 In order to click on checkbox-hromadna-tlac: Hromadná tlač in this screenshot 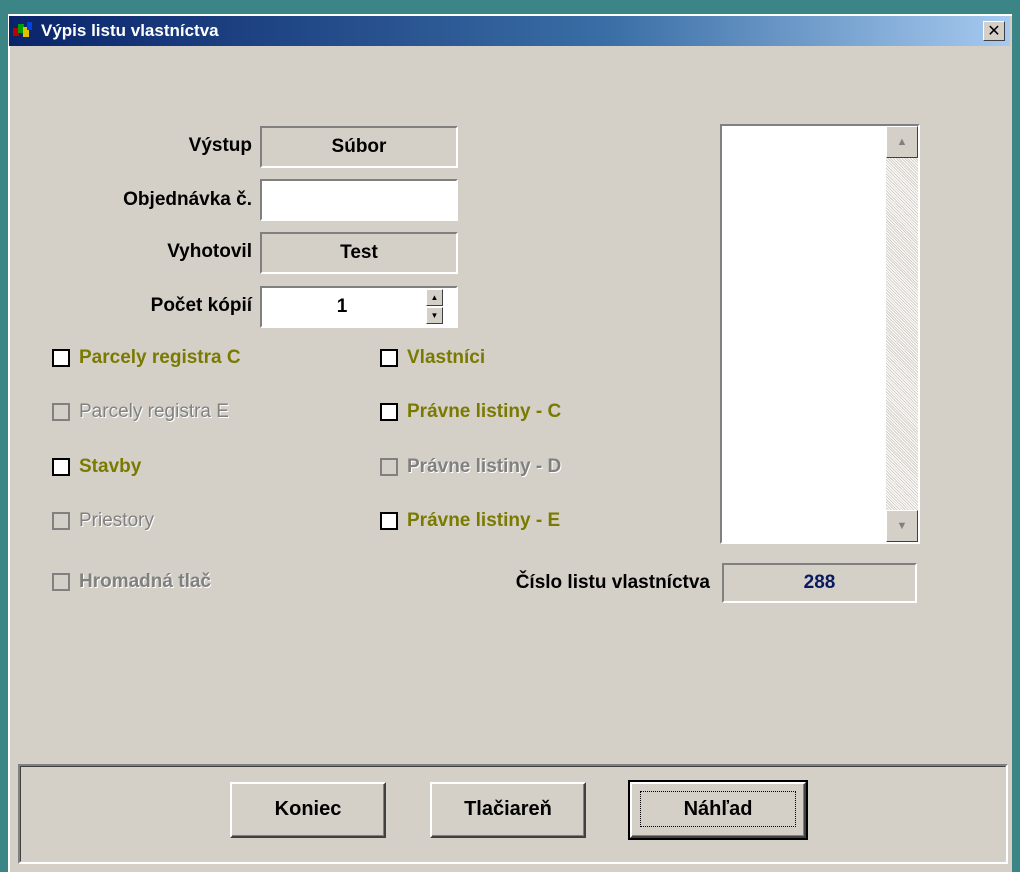, I will do `click(131, 582)`.